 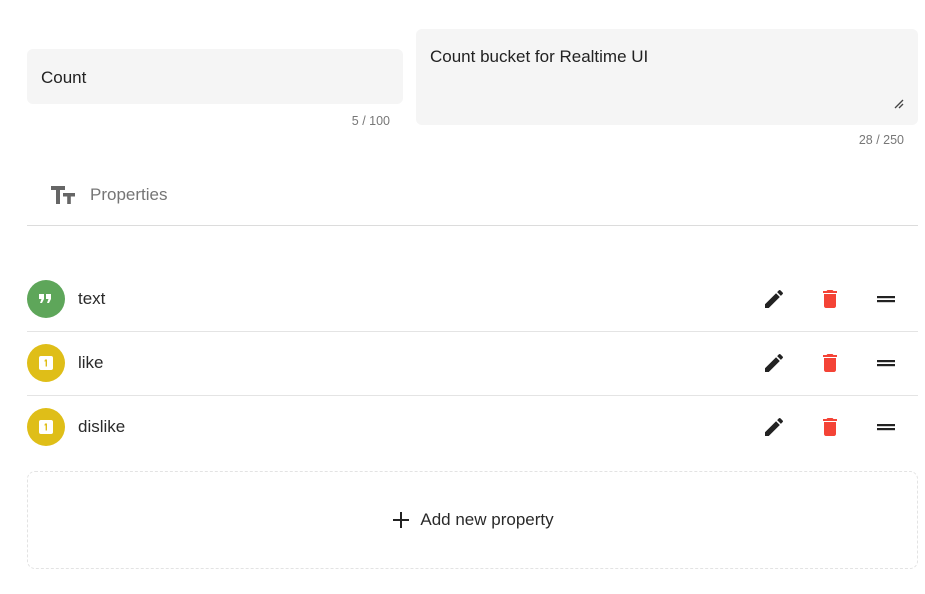 What do you see at coordinates (129, 194) in the screenshot?
I see `properties-section-title: Properties` at bounding box center [129, 194].